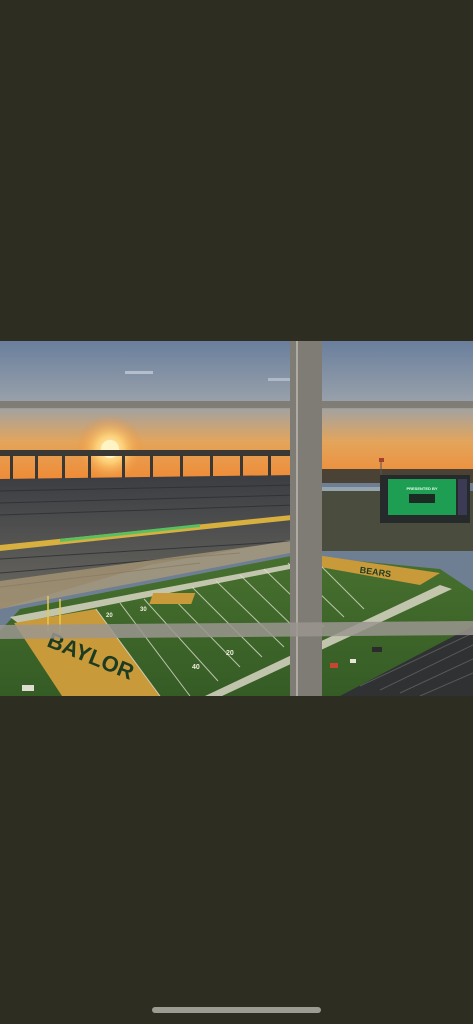  What do you see at coordinates (172, 598) in the screenshot?
I see `midfield-logo` at bounding box center [172, 598].